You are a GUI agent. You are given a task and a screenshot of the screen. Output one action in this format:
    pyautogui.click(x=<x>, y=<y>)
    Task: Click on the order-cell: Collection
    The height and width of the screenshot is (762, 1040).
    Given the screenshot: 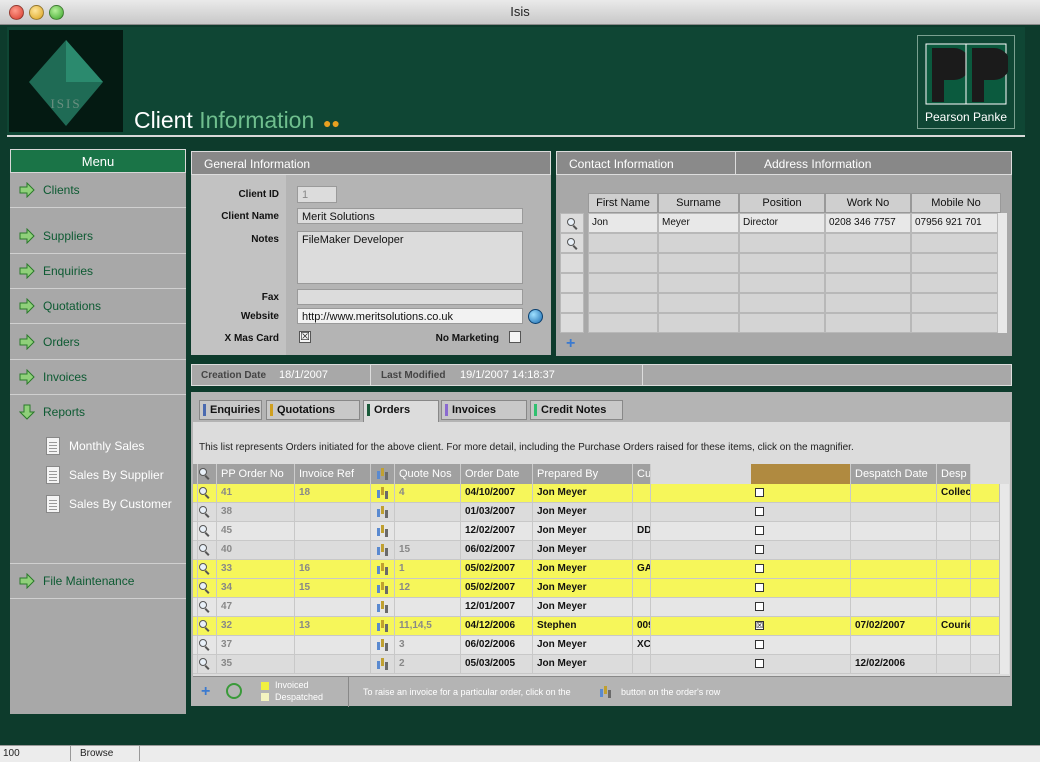 What is the action you would take?
    pyautogui.click(x=954, y=493)
    